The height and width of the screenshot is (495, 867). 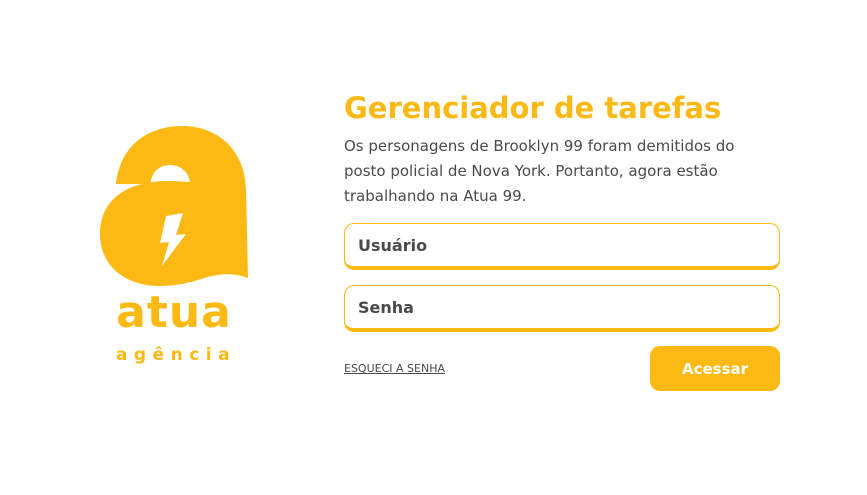 What do you see at coordinates (715, 368) in the screenshot?
I see `login-button: Acessar` at bounding box center [715, 368].